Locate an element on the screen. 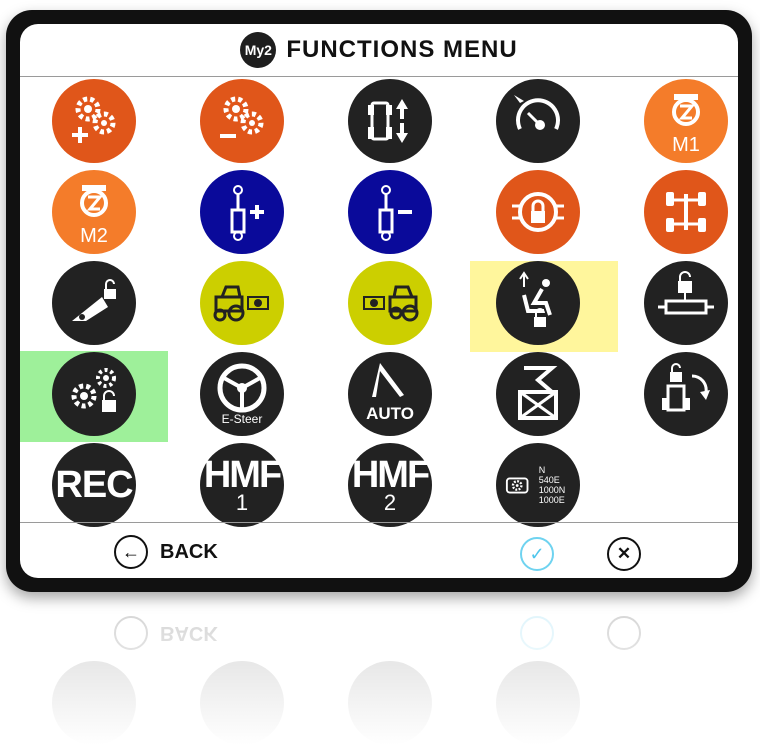  cell-hmf2: HMF 2 is located at coordinates (390, 484).